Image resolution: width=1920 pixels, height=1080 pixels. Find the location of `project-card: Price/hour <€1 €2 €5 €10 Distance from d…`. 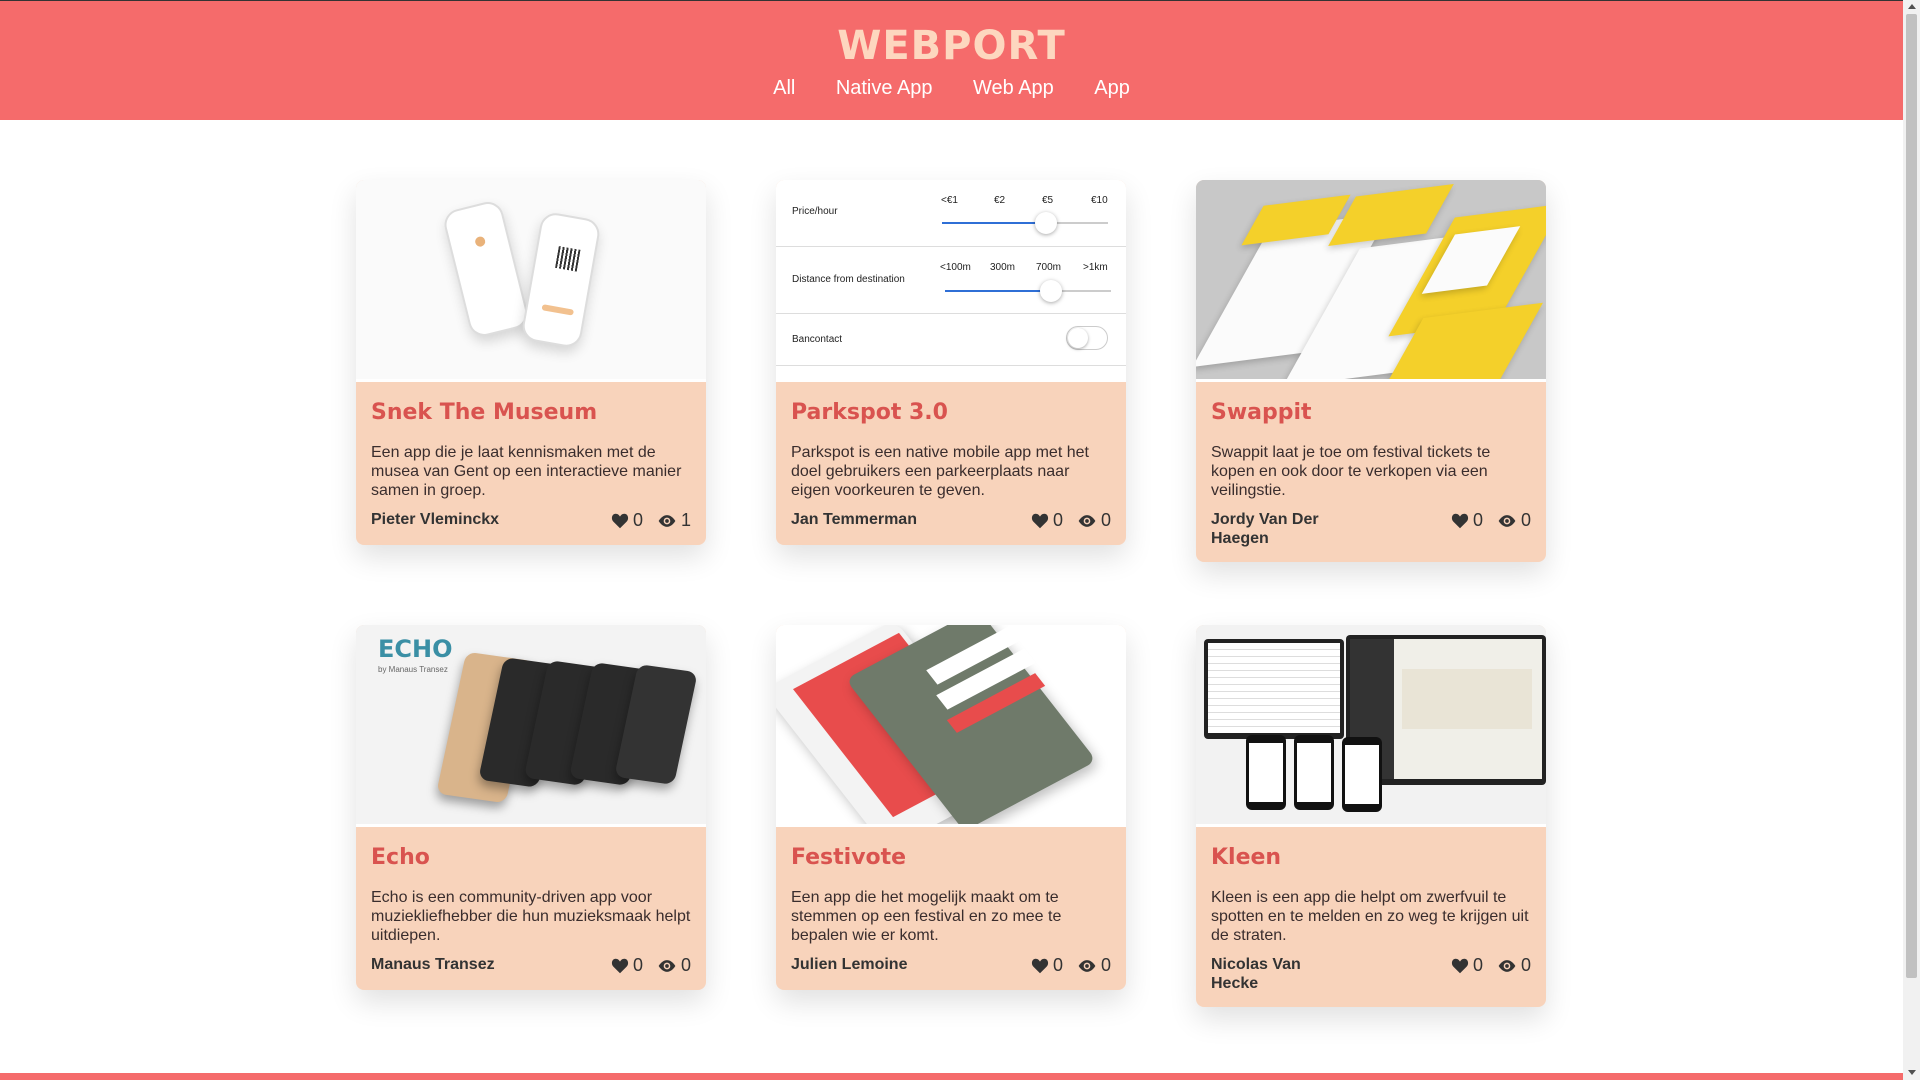

project-card: Price/hour <€1 €2 €5 €10 Distance from d… is located at coordinates (951, 362).